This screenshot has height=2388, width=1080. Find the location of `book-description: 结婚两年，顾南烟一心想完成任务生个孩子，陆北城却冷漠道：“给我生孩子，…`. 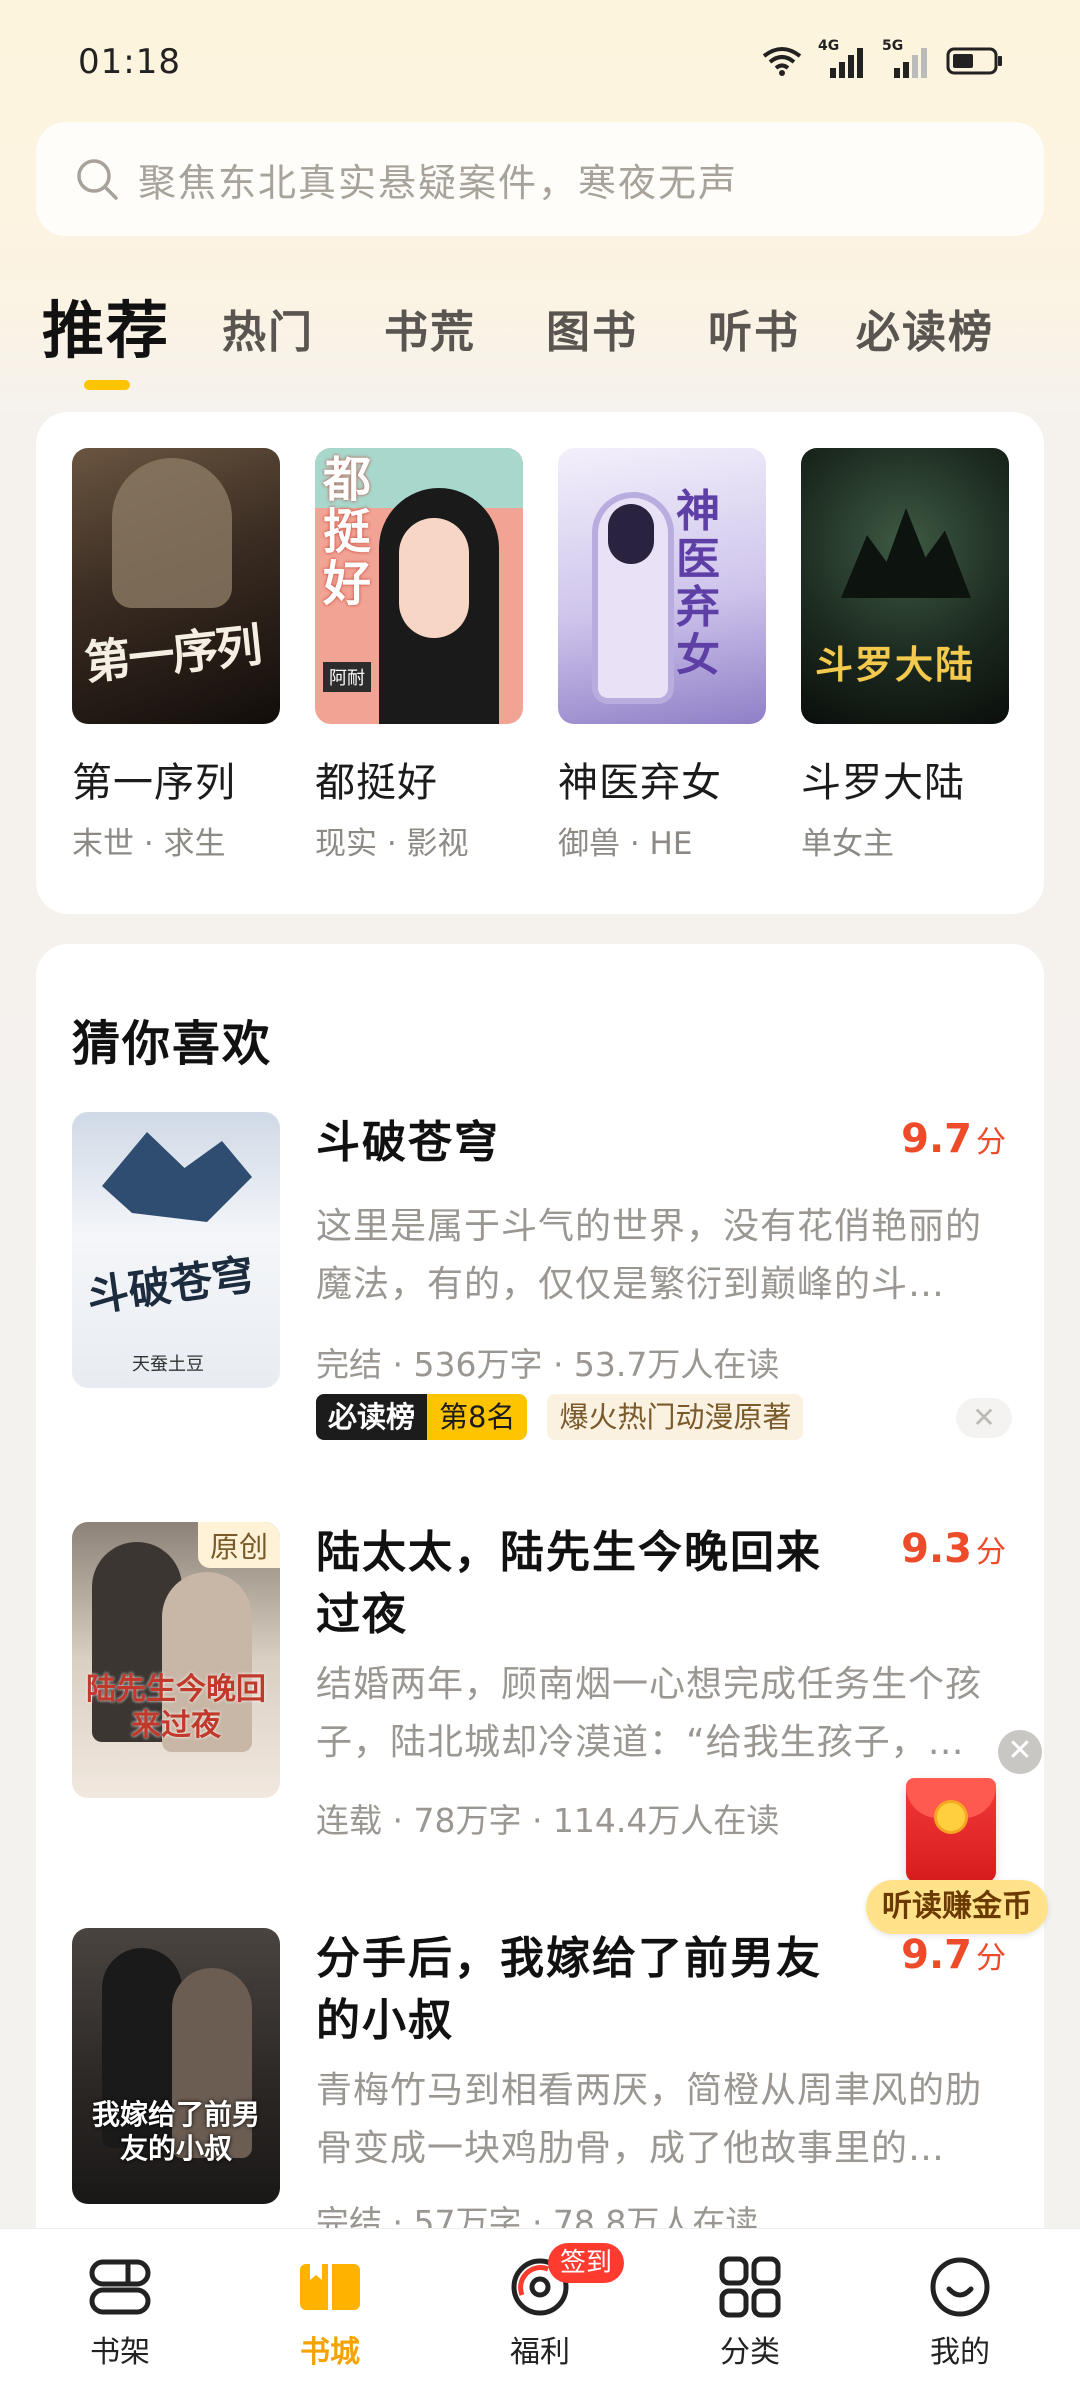

book-description: 结婚两年，顾南烟一心想完成任务生个孩子，陆北城却冷漠道：“给我生孩子，… is located at coordinates (649, 1713).